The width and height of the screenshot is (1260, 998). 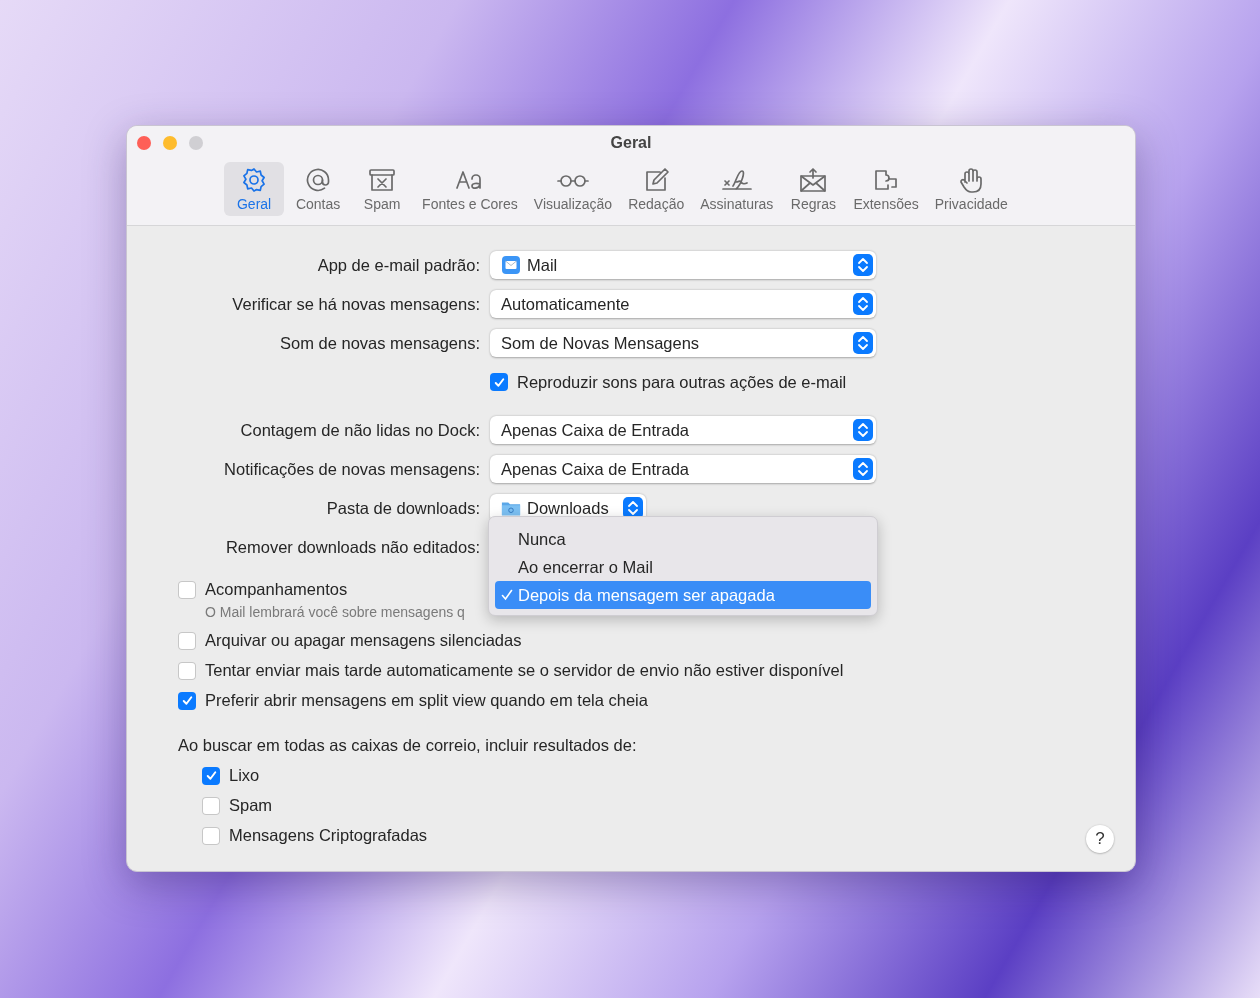 What do you see at coordinates (813, 189) in the screenshot?
I see `toolbar-tab: Regras` at bounding box center [813, 189].